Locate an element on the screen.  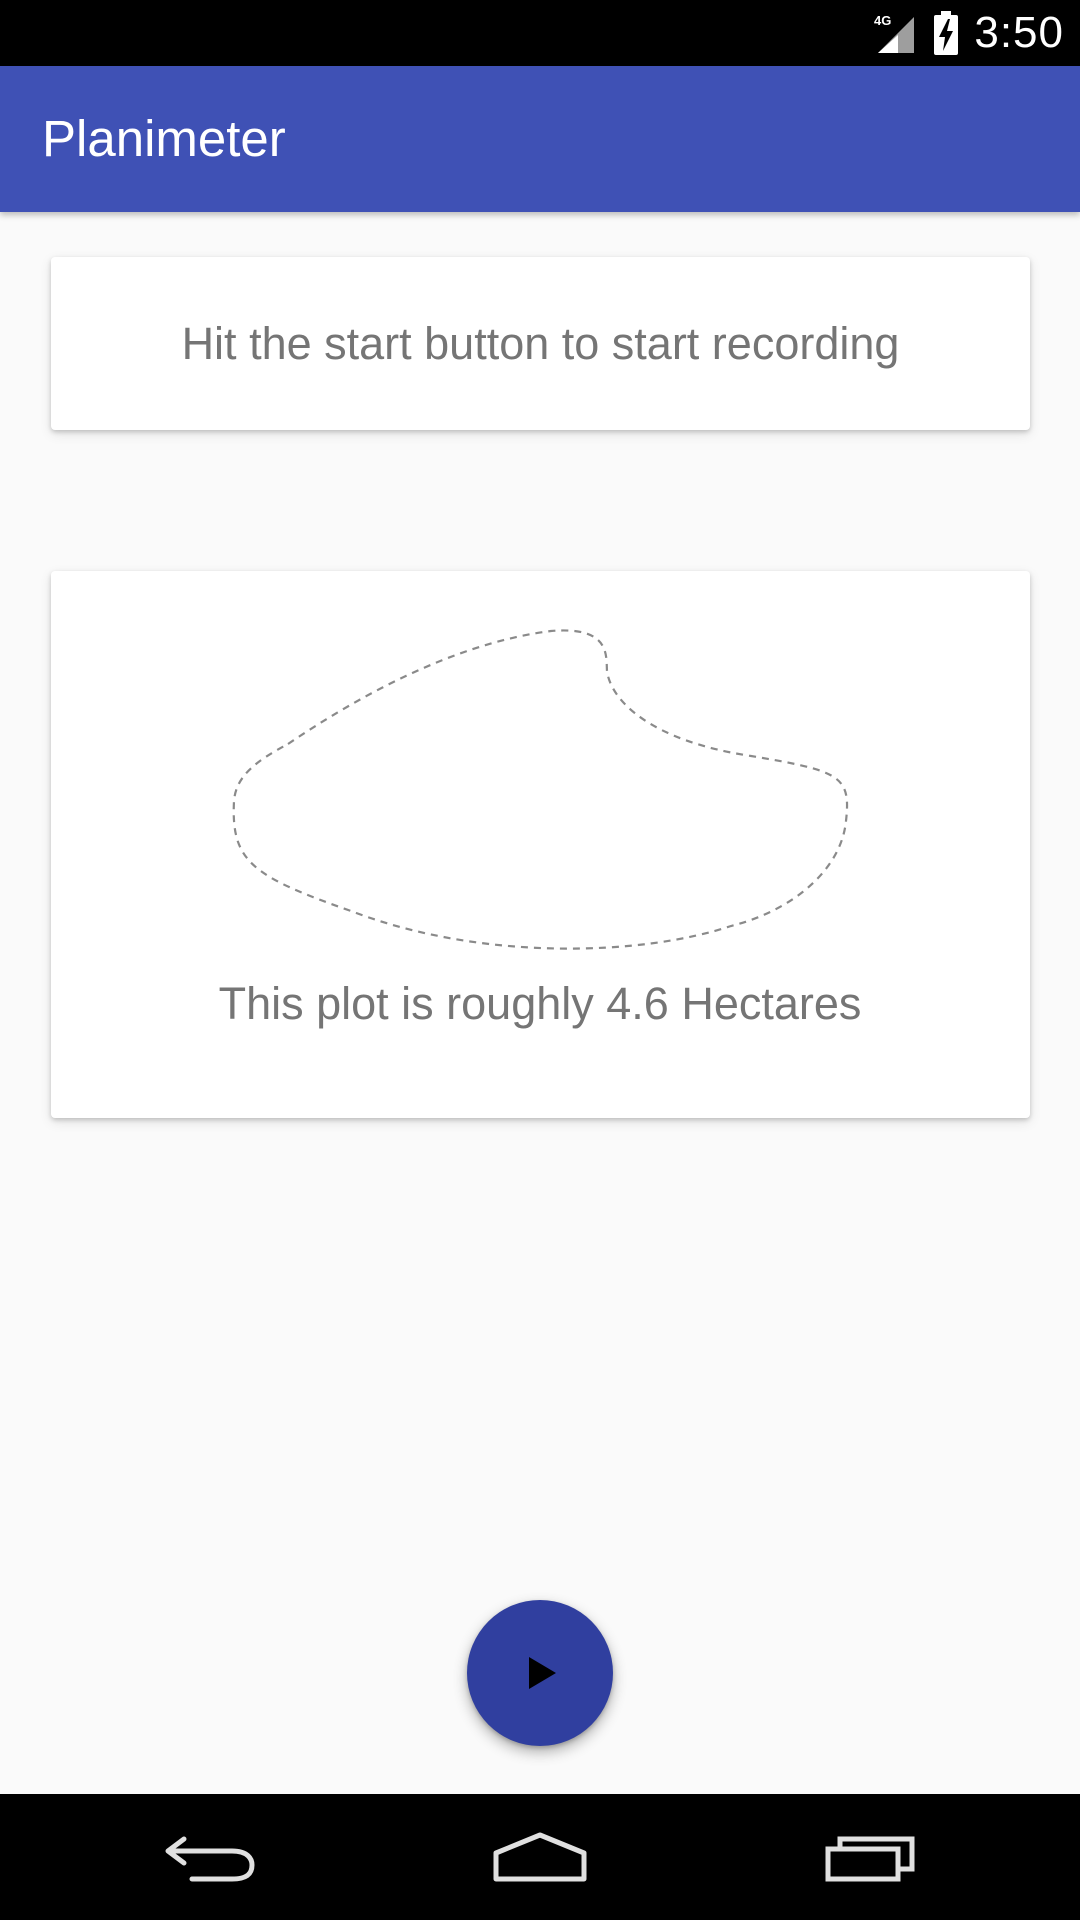
network-type-label: 4G is located at coordinates (882, 20).